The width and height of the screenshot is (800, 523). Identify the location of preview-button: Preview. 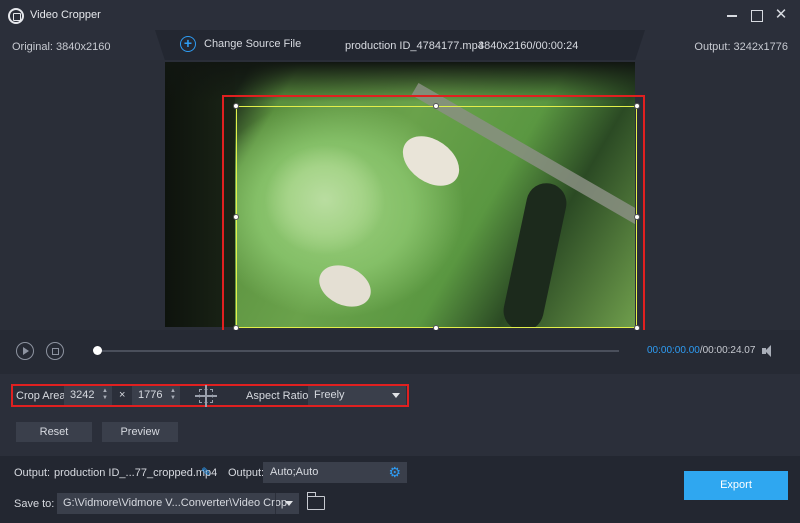
(140, 432).